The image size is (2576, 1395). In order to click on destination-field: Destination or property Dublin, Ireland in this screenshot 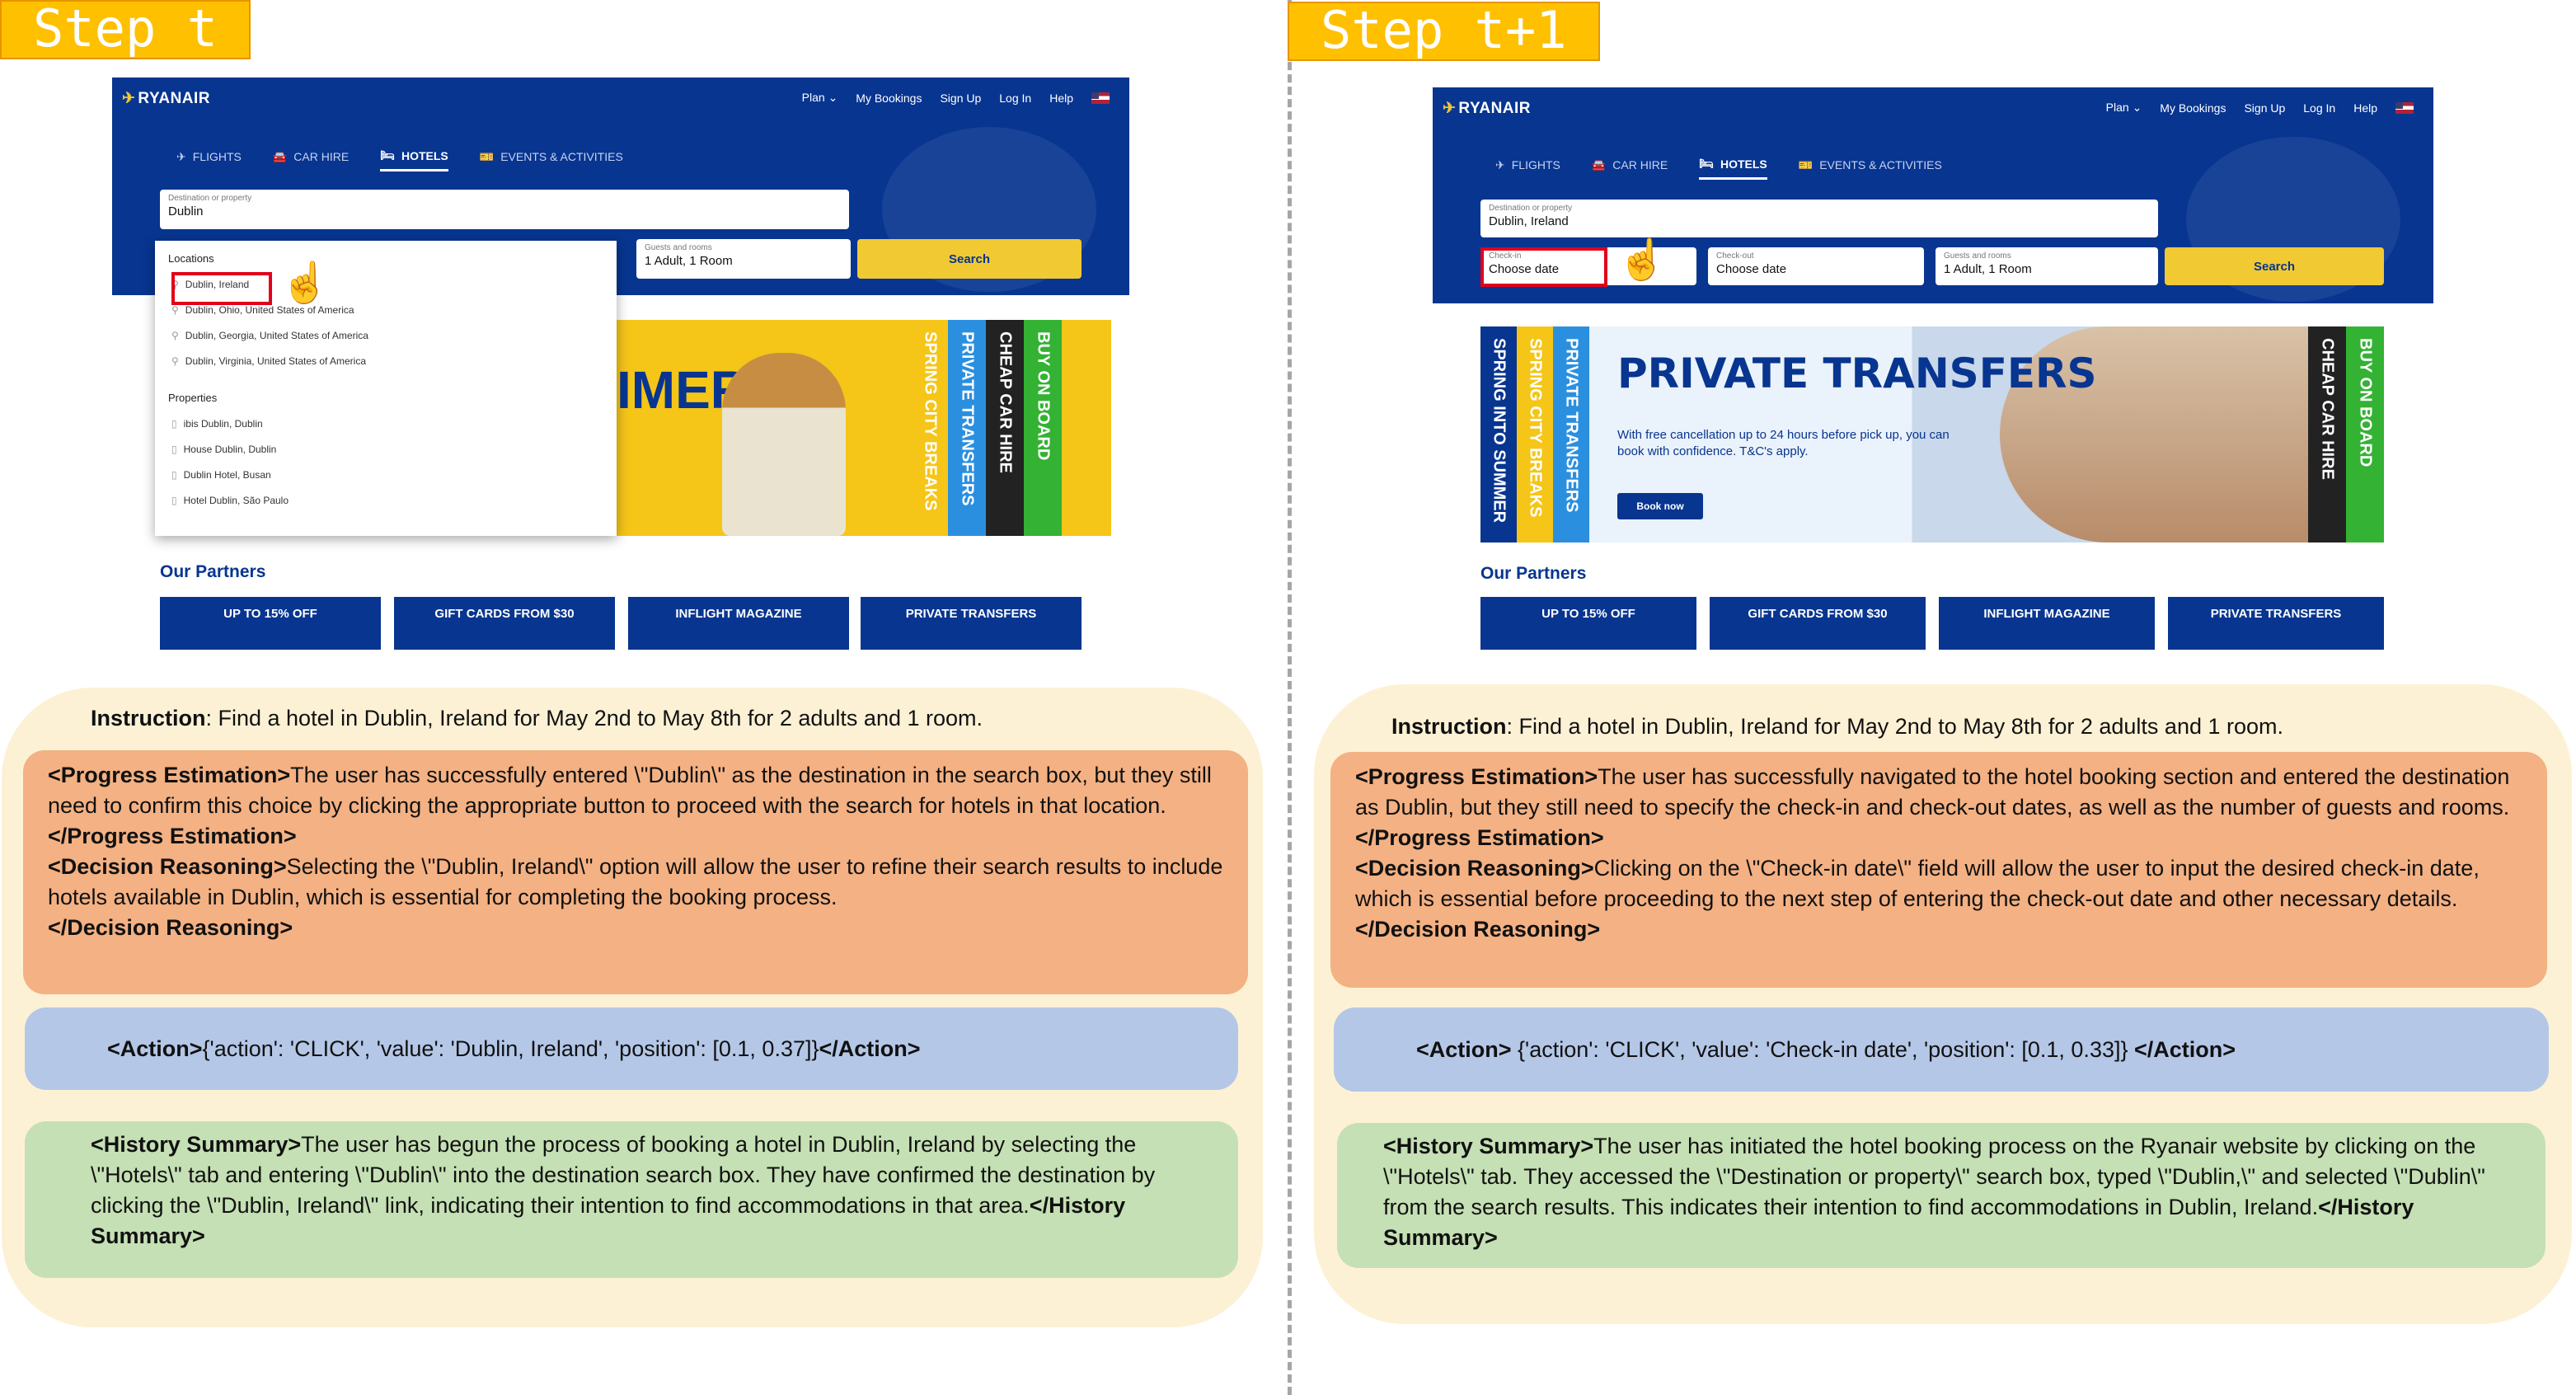, I will do `click(1819, 218)`.